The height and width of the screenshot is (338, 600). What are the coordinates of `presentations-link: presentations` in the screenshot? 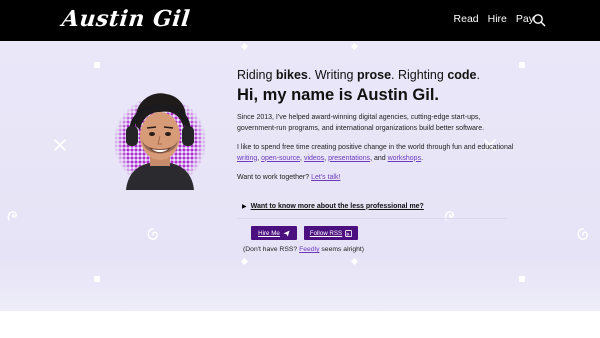 It's located at (349, 158).